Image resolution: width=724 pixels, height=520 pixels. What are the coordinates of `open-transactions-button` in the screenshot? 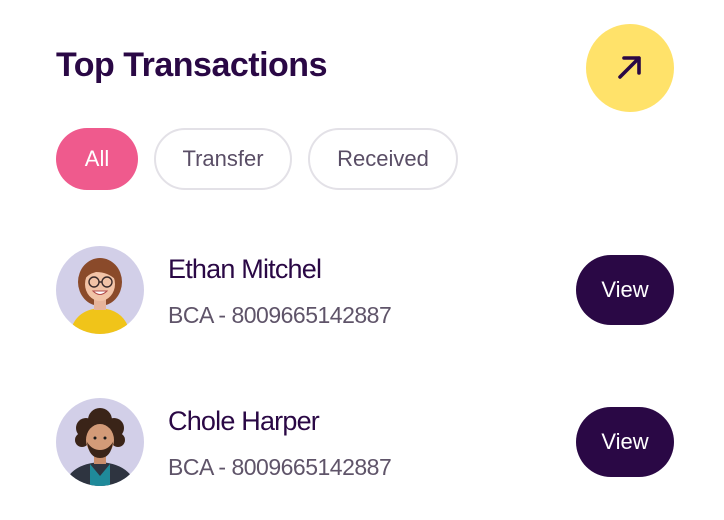 It's located at (630, 68).